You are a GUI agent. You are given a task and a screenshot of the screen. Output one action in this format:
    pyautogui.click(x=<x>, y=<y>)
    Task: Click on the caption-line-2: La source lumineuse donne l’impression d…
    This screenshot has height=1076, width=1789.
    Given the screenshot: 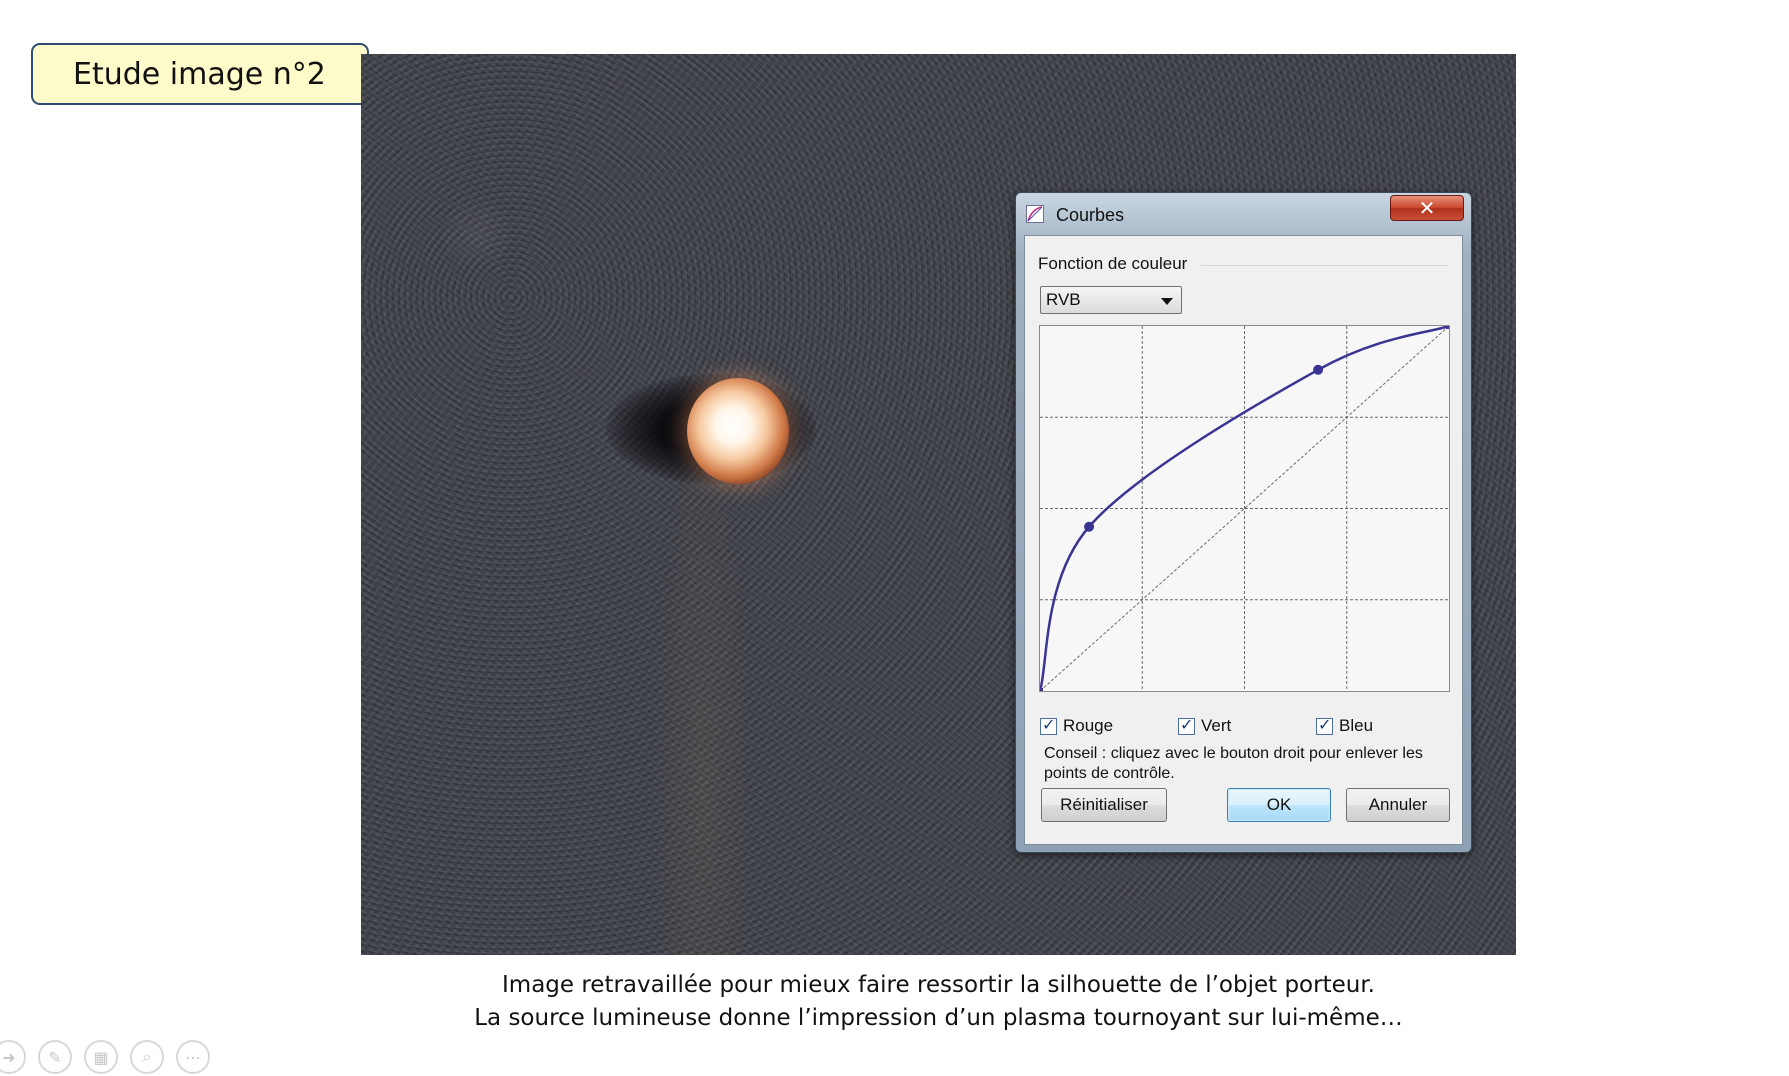 What is the action you would take?
    pyautogui.click(x=938, y=1018)
    